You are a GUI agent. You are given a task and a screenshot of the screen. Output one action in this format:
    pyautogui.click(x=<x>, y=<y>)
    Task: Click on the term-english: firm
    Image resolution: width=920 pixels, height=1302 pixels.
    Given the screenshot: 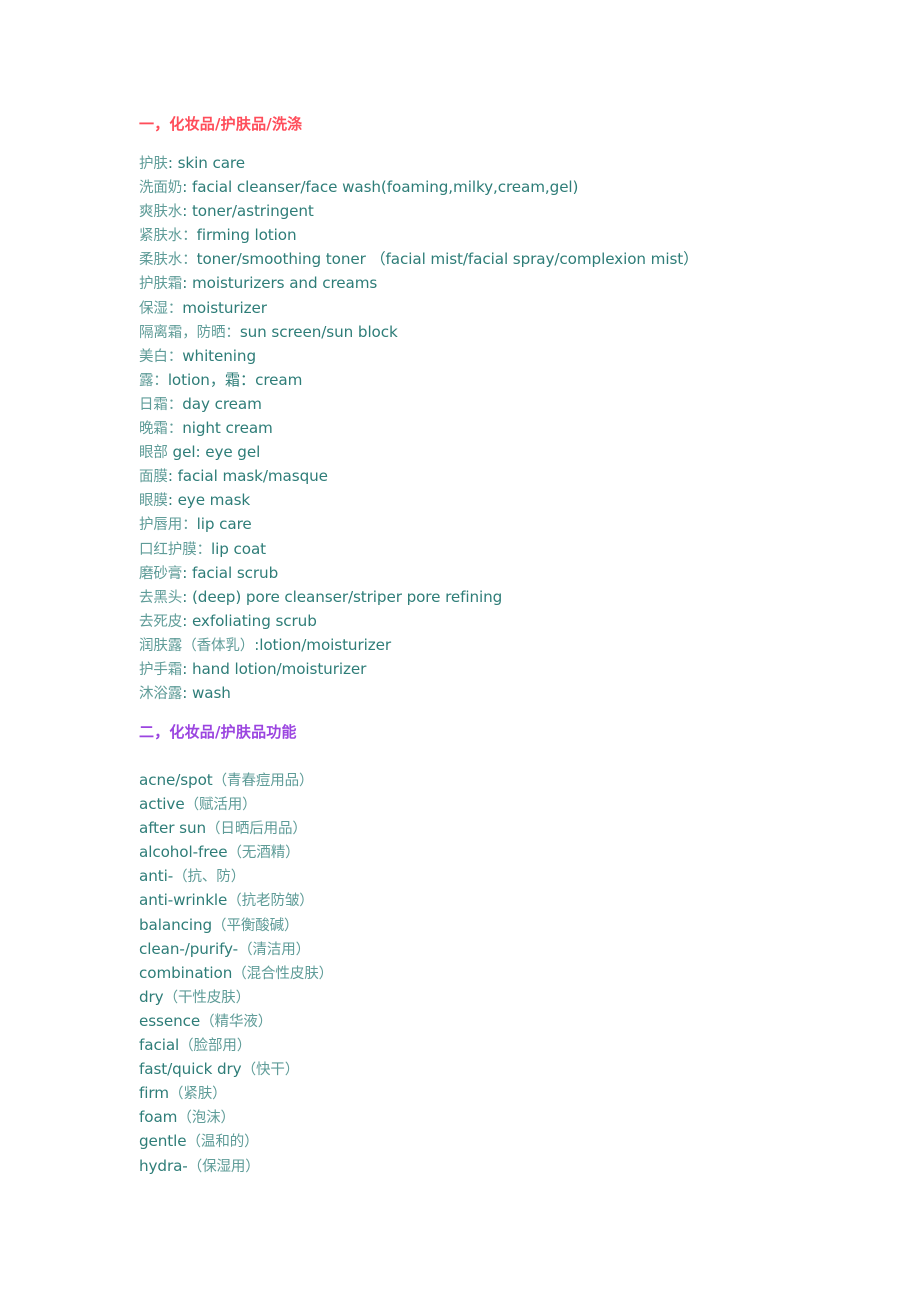 What is the action you would take?
    pyautogui.click(x=154, y=1093)
    